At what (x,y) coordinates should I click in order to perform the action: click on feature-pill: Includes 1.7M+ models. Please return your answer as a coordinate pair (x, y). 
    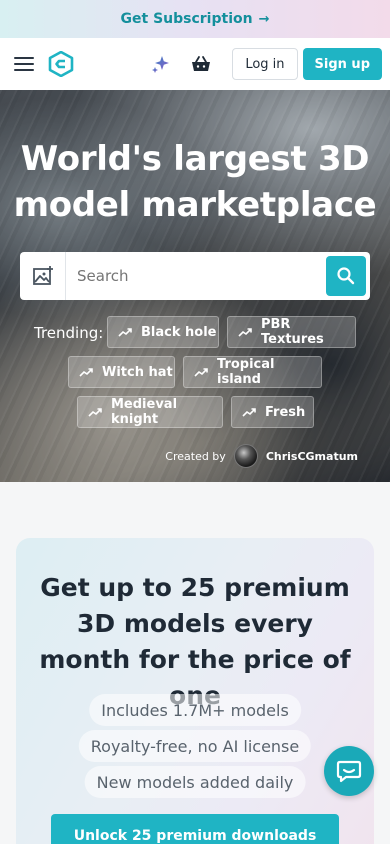
    Looking at the image, I should click on (195, 710).